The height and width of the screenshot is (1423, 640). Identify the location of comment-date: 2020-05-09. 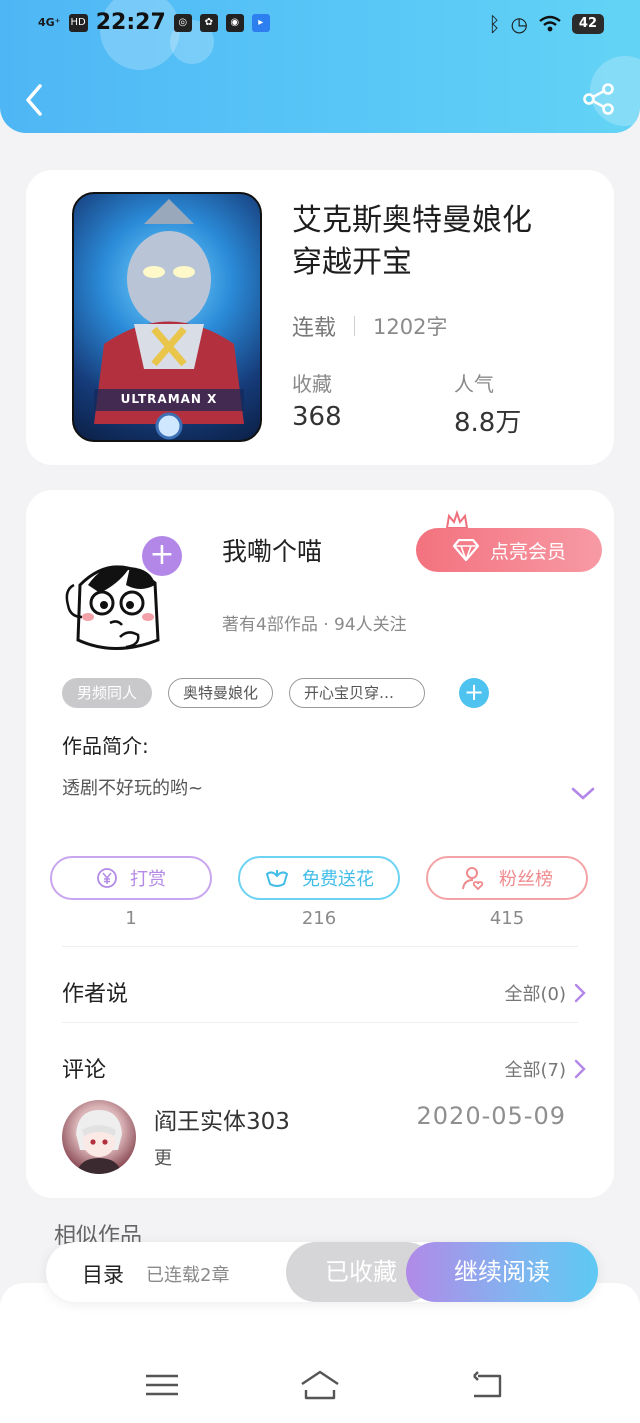
(491, 1116).